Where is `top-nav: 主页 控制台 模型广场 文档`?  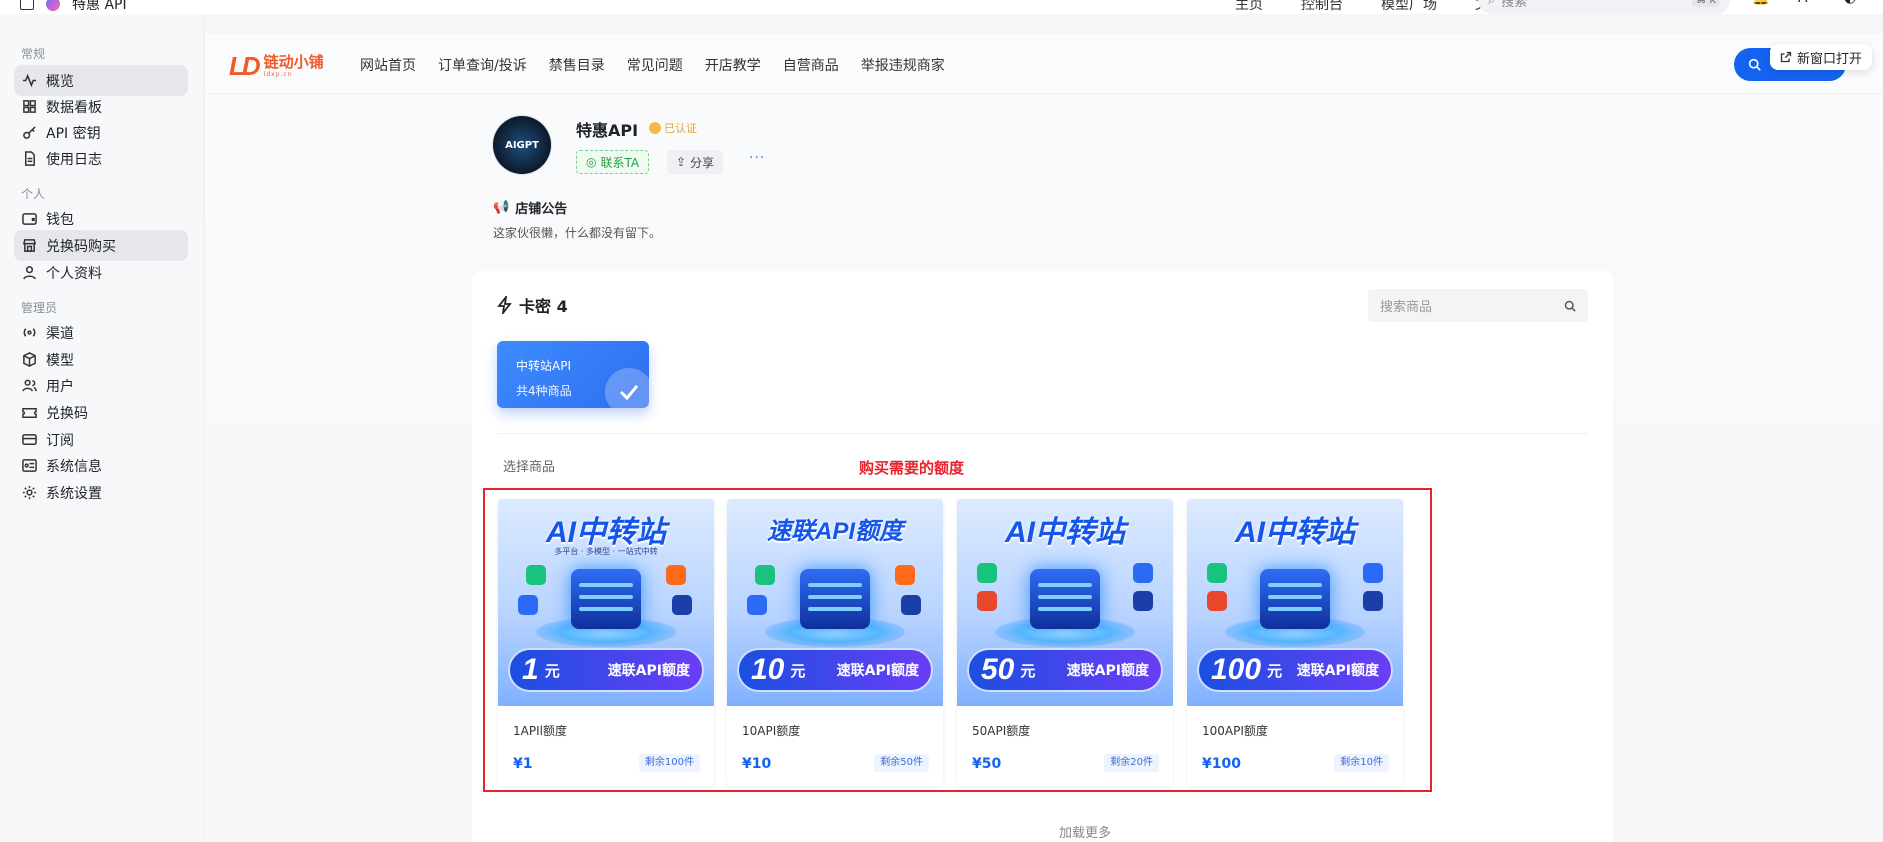
top-nav: 主页 控制台 模型广场 文档 is located at coordinates (1369, 7).